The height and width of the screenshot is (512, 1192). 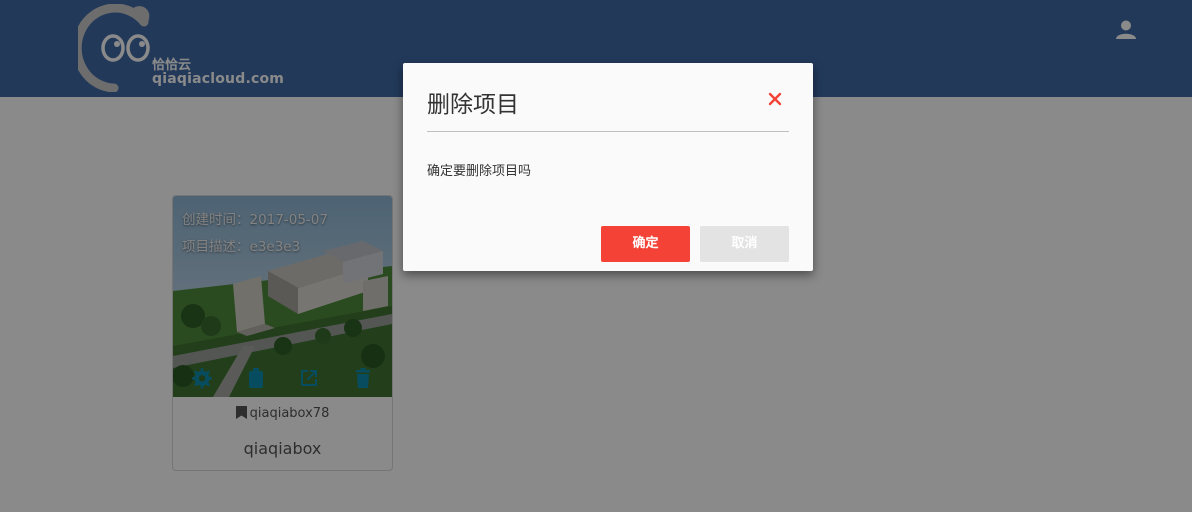 What do you see at coordinates (645, 244) in the screenshot?
I see `confirm-button: 确定` at bounding box center [645, 244].